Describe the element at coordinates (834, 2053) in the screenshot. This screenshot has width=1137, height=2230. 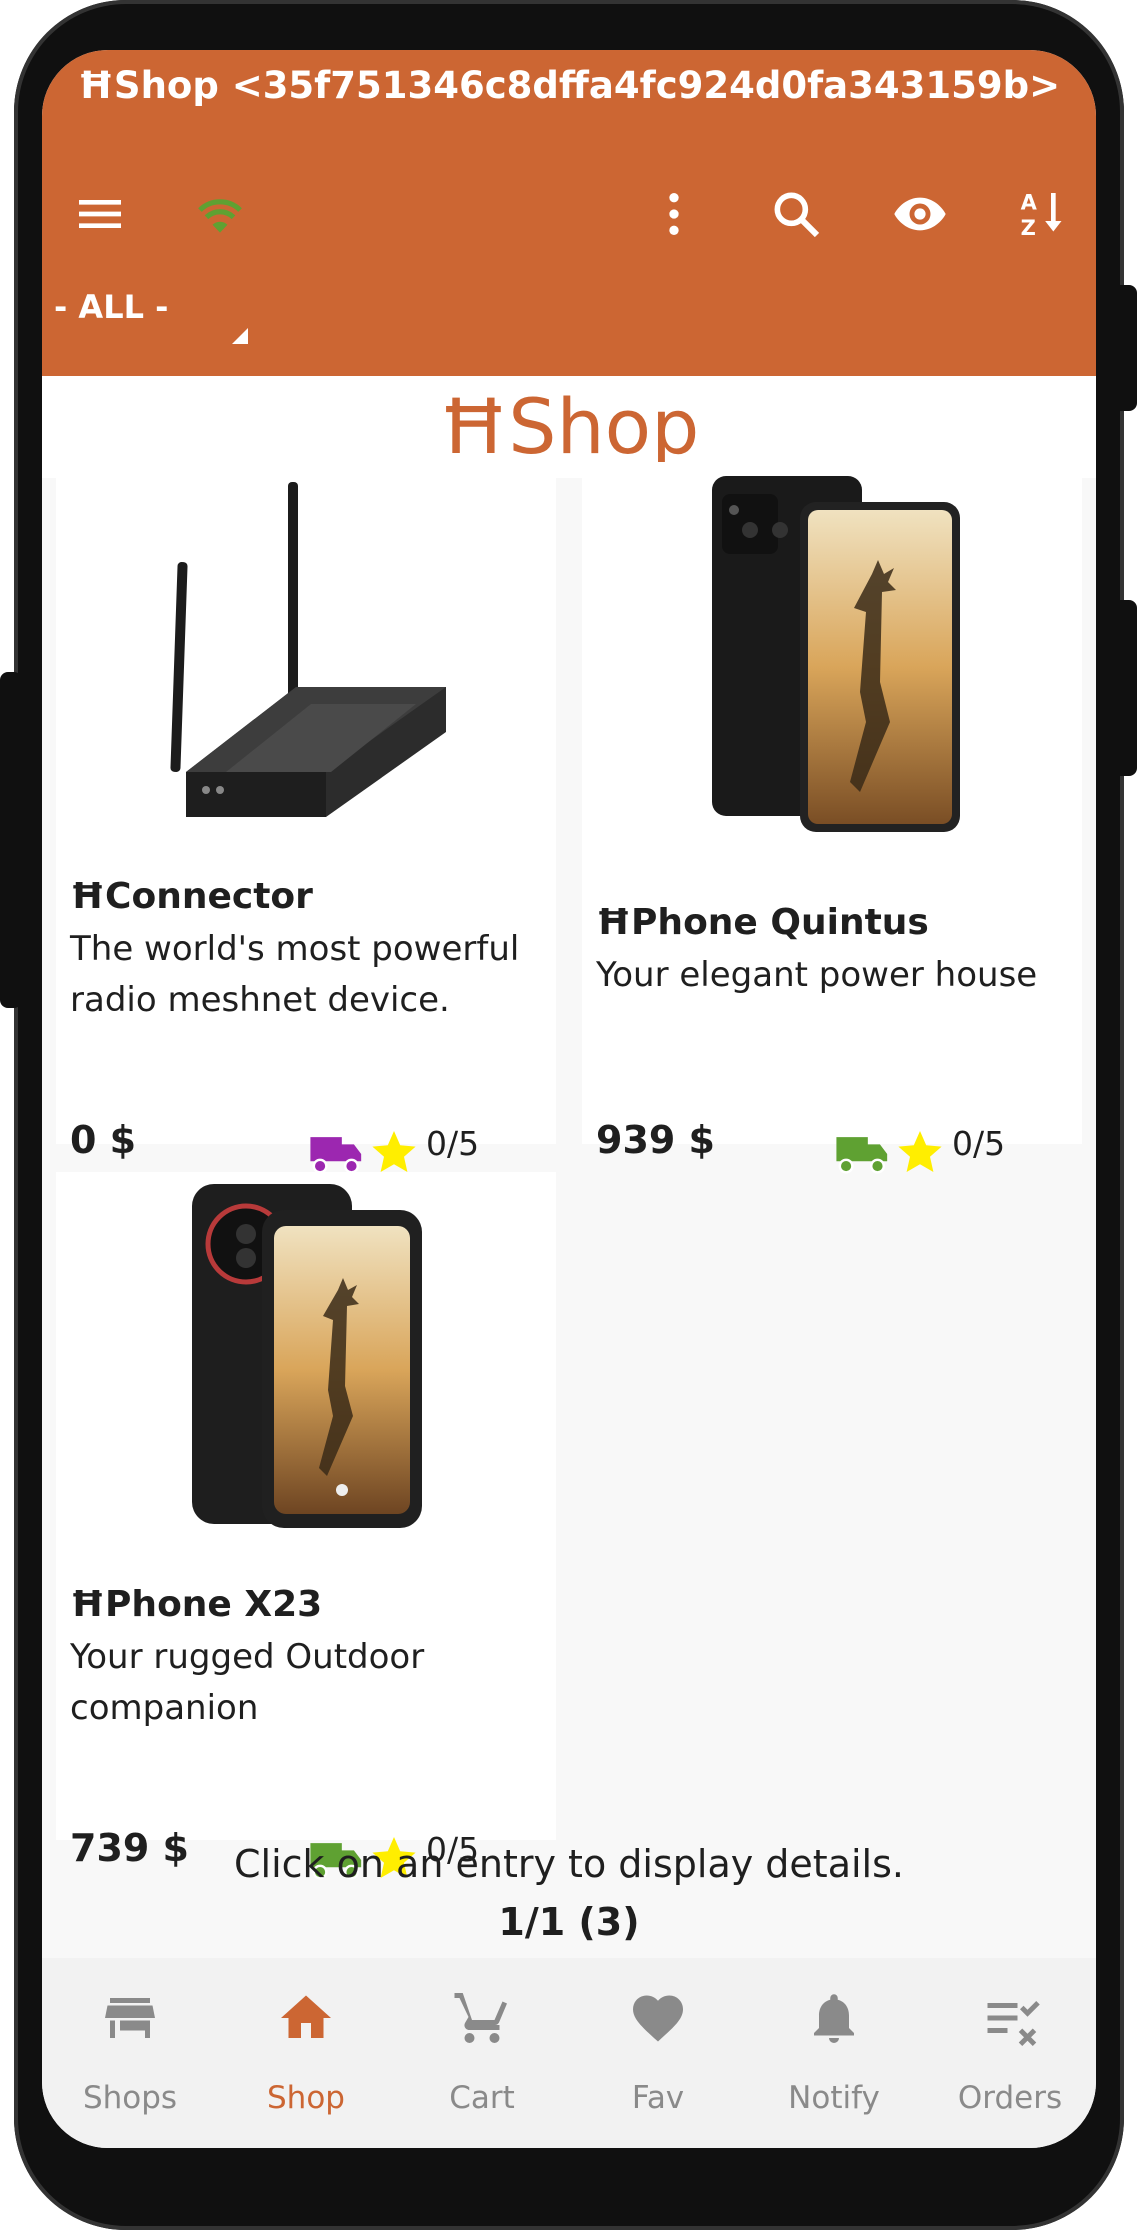
I see `nav-item-notify: Notify` at that location.